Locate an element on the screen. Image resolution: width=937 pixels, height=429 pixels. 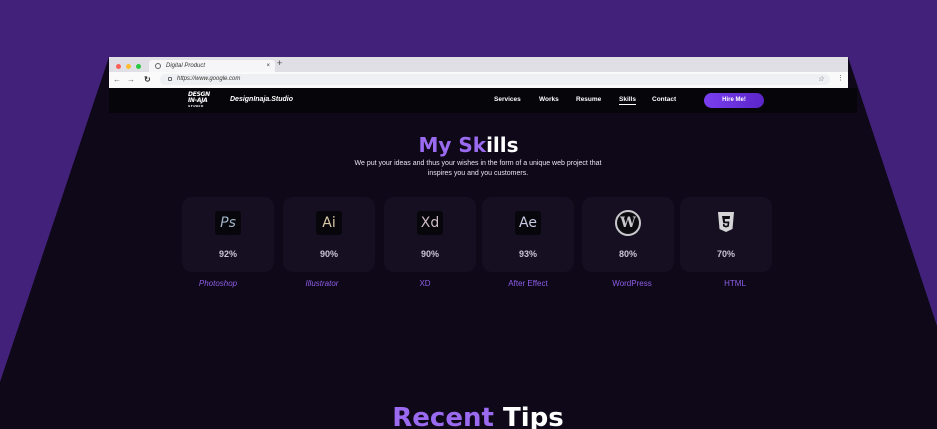
skills-heading: My Skills is located at coordinates (468, 145).